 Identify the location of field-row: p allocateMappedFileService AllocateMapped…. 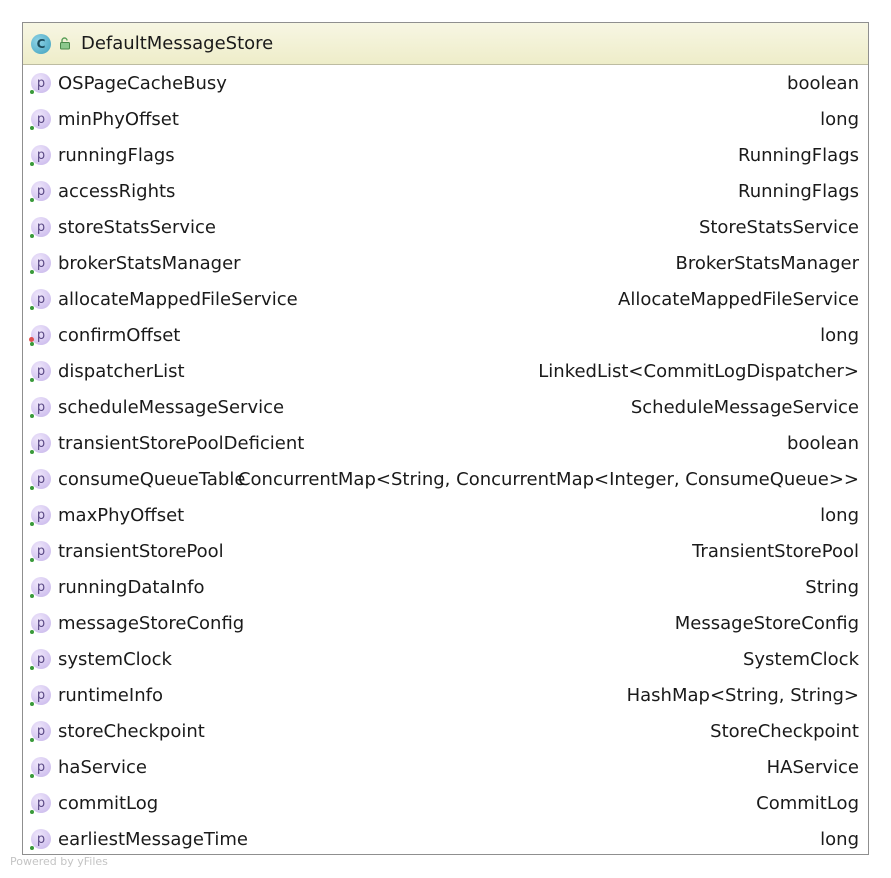
(445, 299).